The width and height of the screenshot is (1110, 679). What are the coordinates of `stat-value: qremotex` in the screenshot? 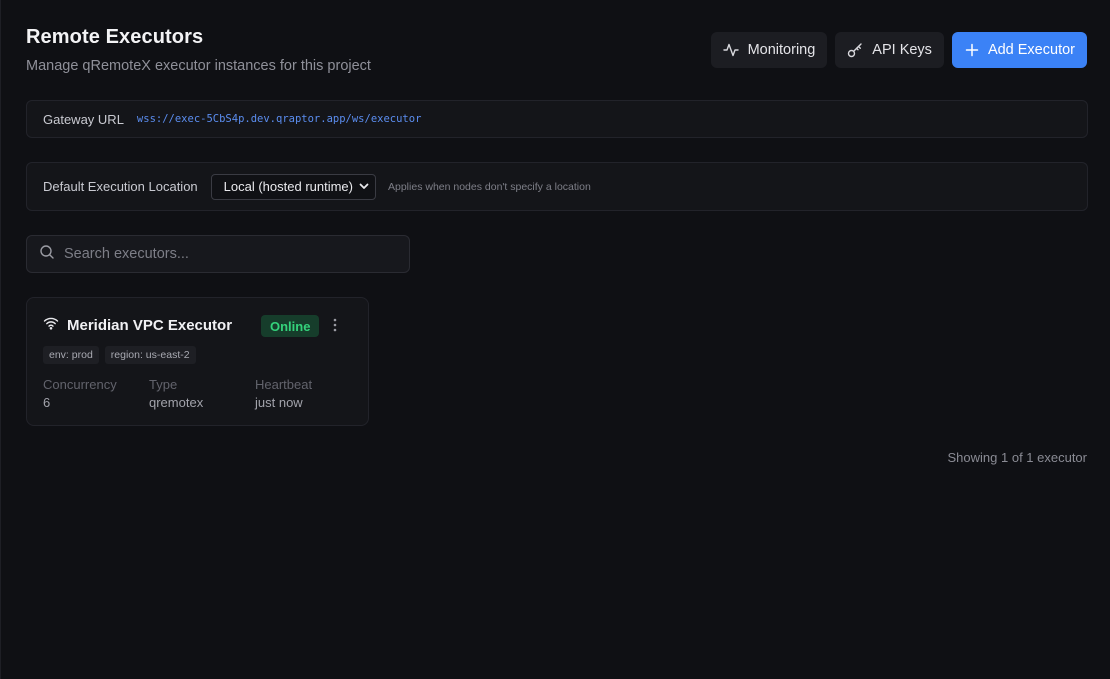 It's located at (176, 402).